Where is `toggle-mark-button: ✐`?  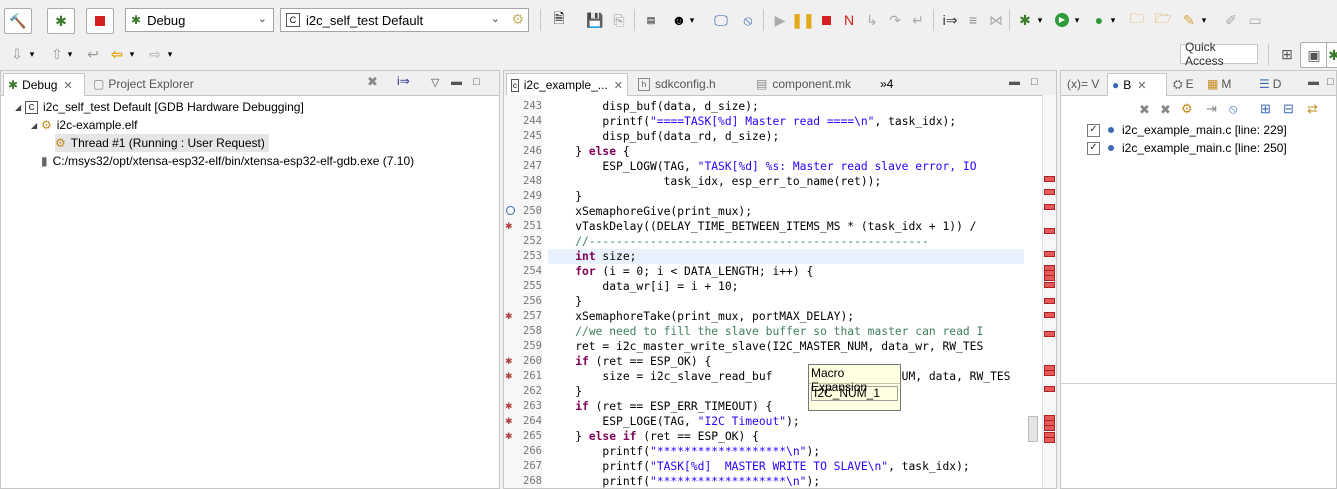
toggle-mark-button: ✐ is located at coordinates (1231, 20).